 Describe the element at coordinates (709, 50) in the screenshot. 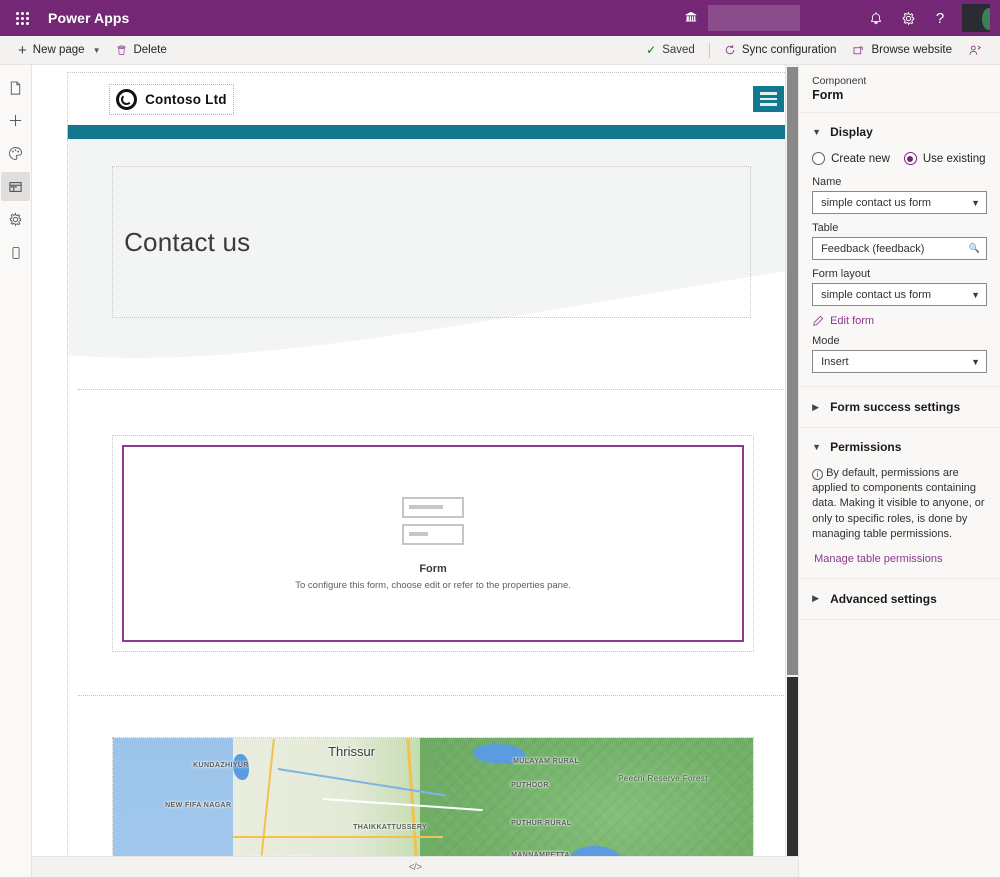

I see `divider` at that location.